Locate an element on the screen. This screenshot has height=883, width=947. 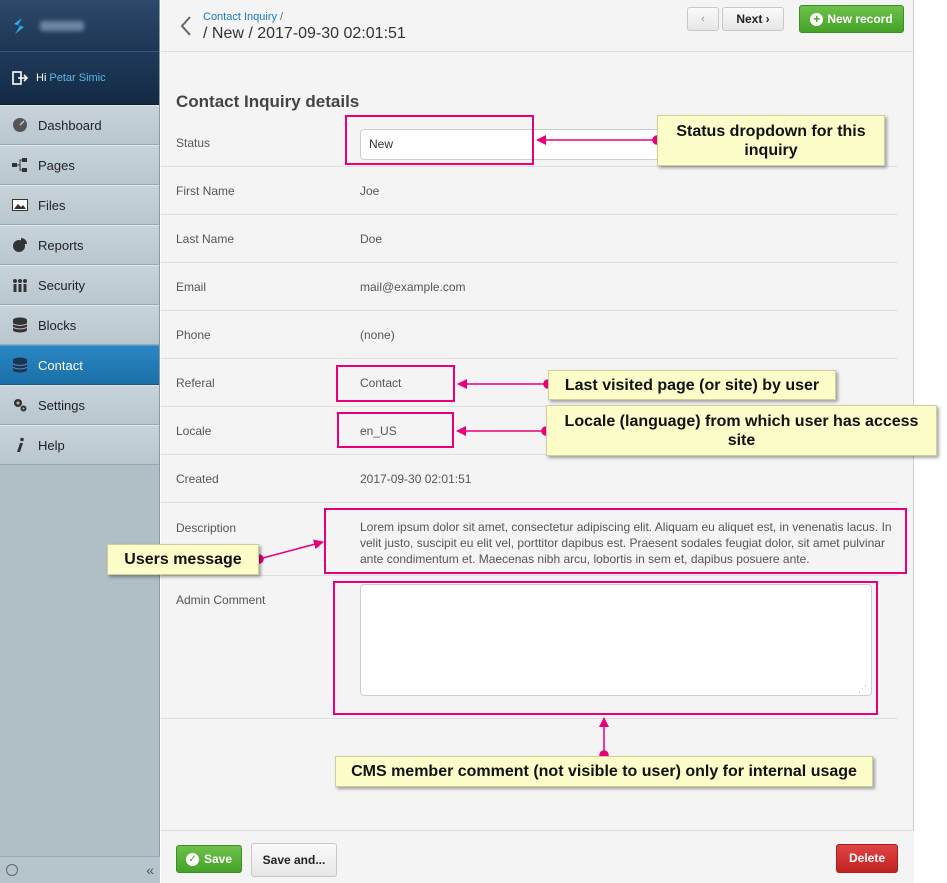
first-name-row: First Name Joe is located at coordinates (529, 191).